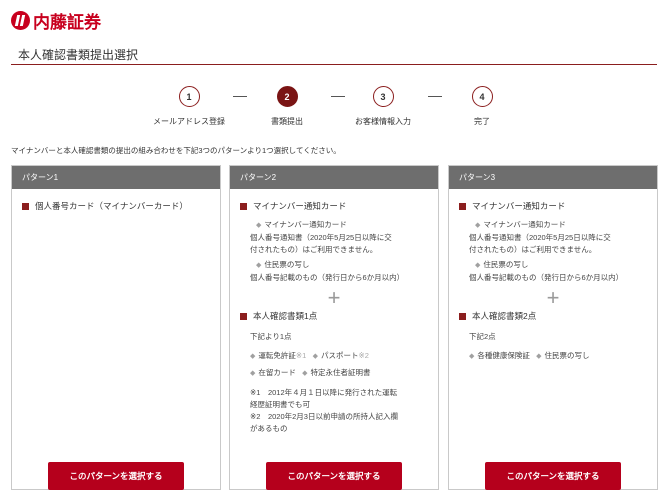  Describe the element at coordinates (553, 316) in the screenshot. I see `document-title: 本人確認書類2点` at that location.